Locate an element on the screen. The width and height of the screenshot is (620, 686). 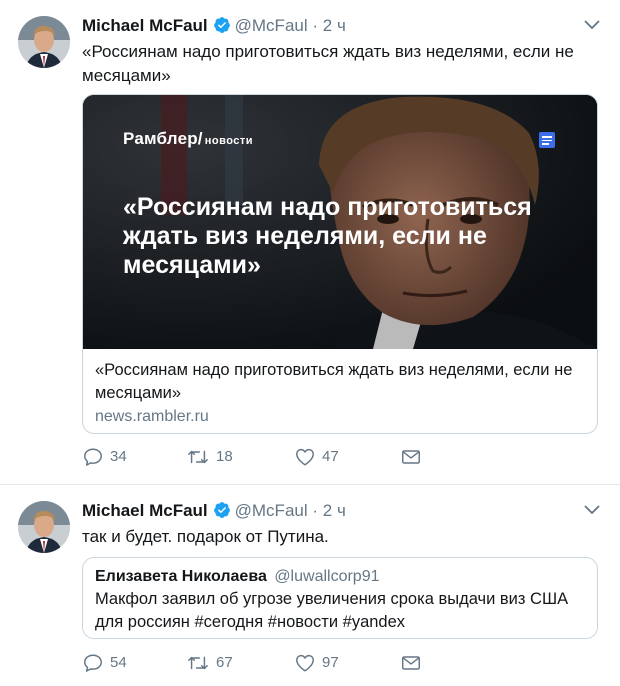
card-domain: news.rambler.ru is located at coordinates (152, 416).